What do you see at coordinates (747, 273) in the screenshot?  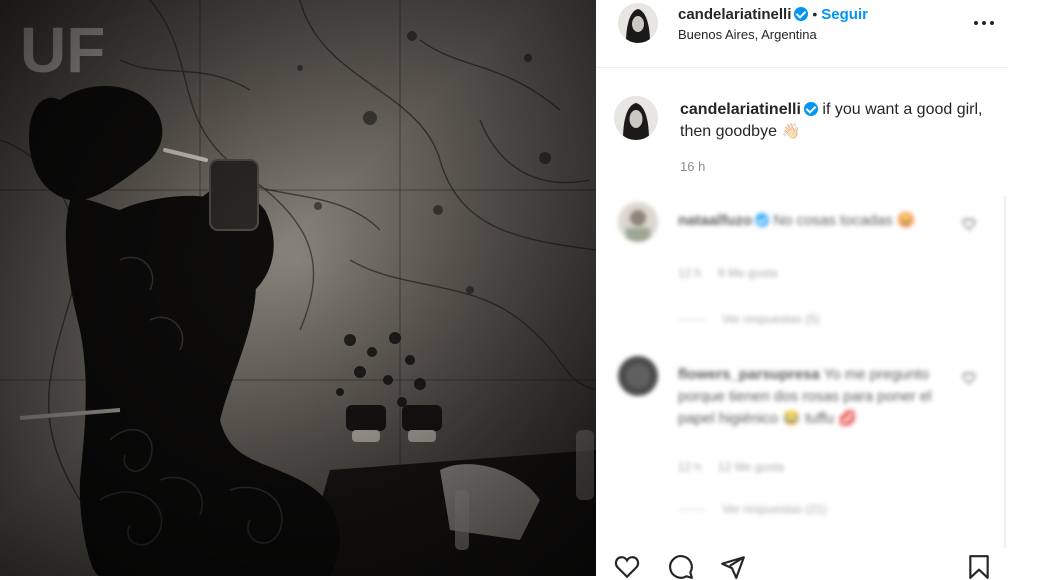 I see `comment-likes: 9 Me gusta` at bounding box center [747, 273].